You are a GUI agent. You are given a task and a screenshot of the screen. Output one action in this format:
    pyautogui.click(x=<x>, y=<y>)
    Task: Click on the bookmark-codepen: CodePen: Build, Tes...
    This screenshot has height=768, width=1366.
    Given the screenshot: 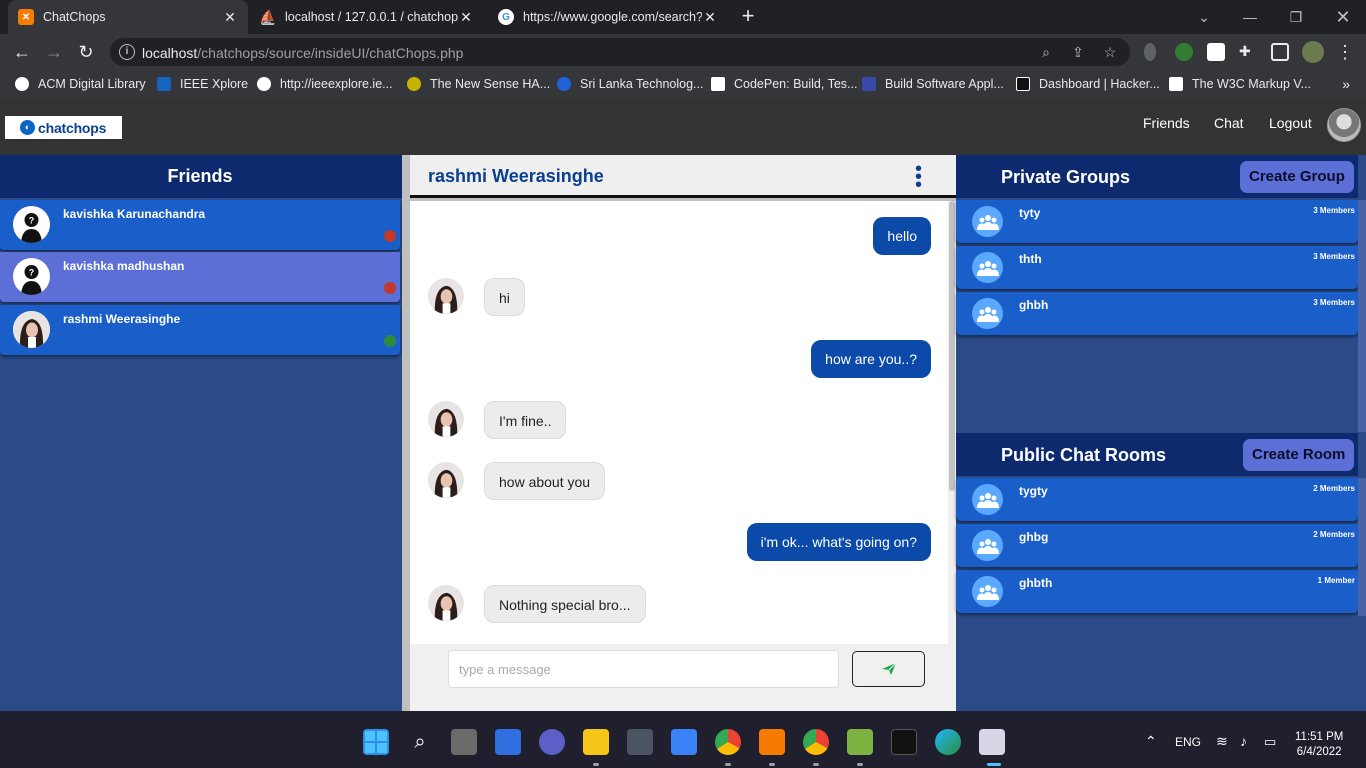 What is the action you would take?
    pyautogui.click(x=784, y=84)
    